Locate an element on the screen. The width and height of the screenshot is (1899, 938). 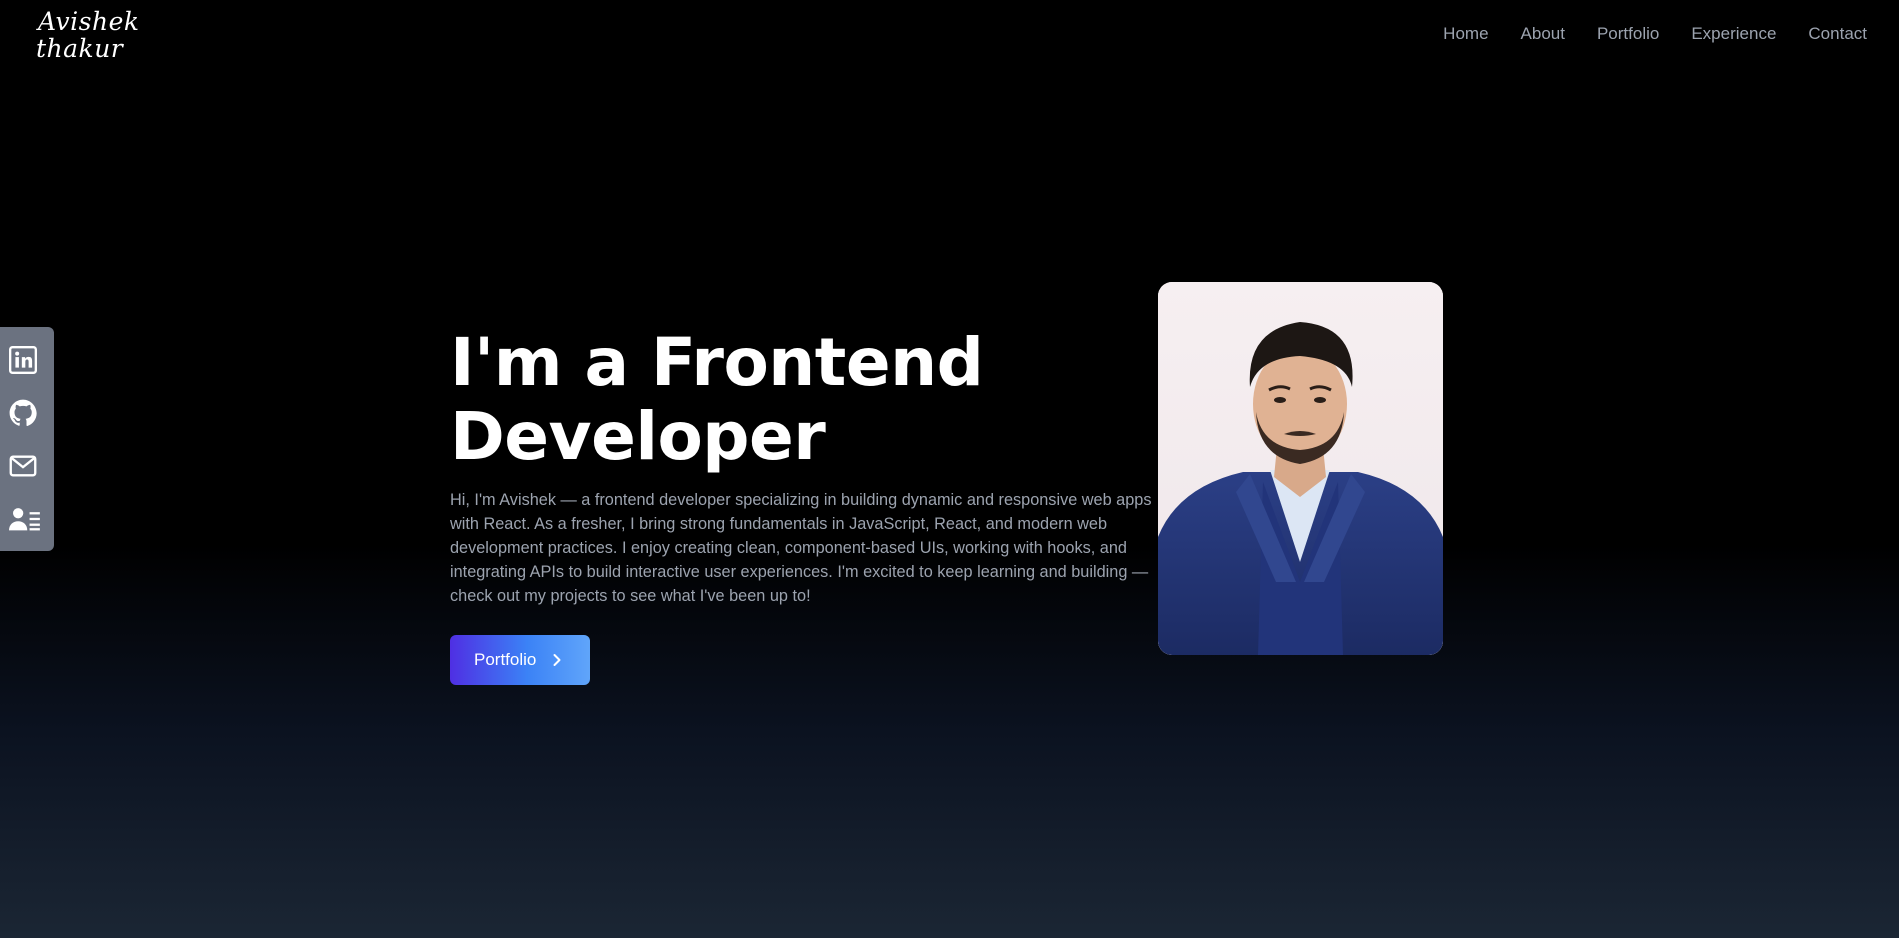
profile-photo is located at coordinates (1300, 468).